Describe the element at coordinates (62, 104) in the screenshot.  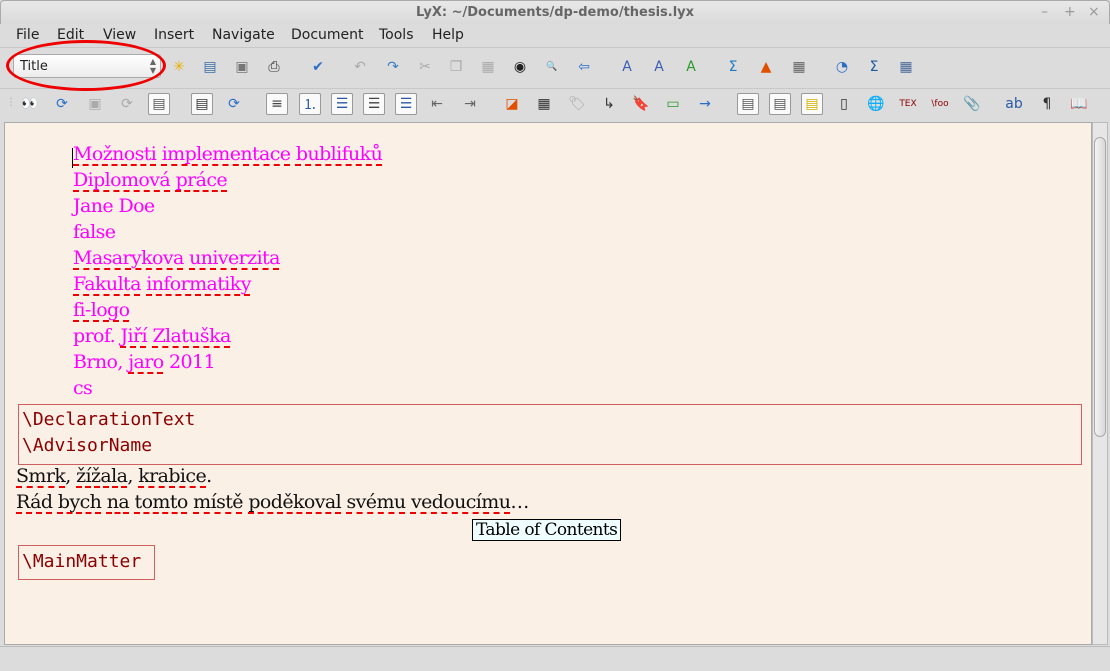
I see `update-icon: ⟳` at that location.